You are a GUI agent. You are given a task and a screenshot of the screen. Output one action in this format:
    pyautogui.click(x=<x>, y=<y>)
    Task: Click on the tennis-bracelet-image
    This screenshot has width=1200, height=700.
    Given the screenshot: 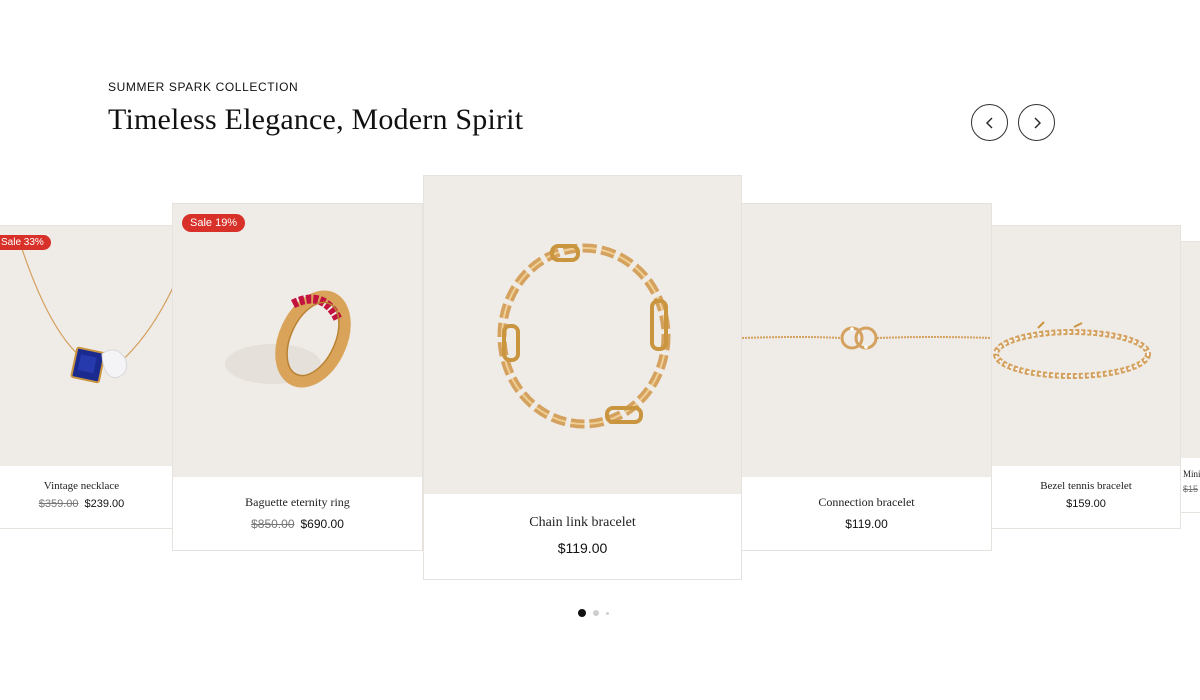 What is the action you would take?
    pyautogui.click(x=1086, y=346)
    